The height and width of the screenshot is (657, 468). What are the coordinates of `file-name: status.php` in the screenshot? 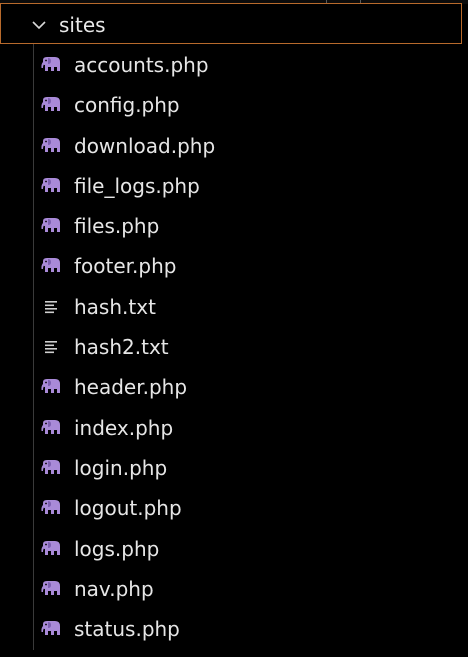 It's located at (127, 629).